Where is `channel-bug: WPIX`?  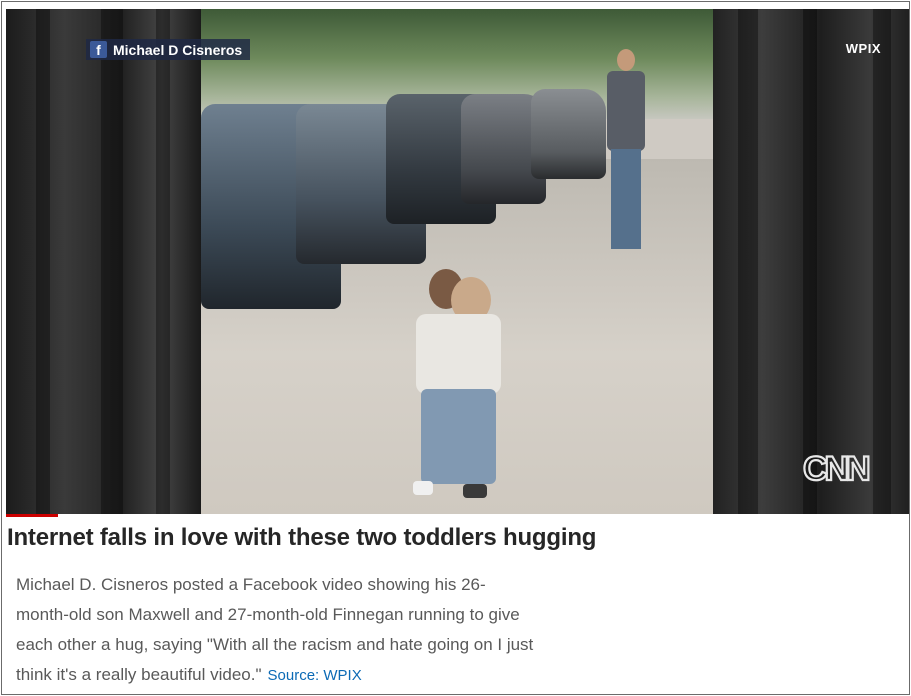 channel-bug: WPIX is located at coordinates (863, 48).